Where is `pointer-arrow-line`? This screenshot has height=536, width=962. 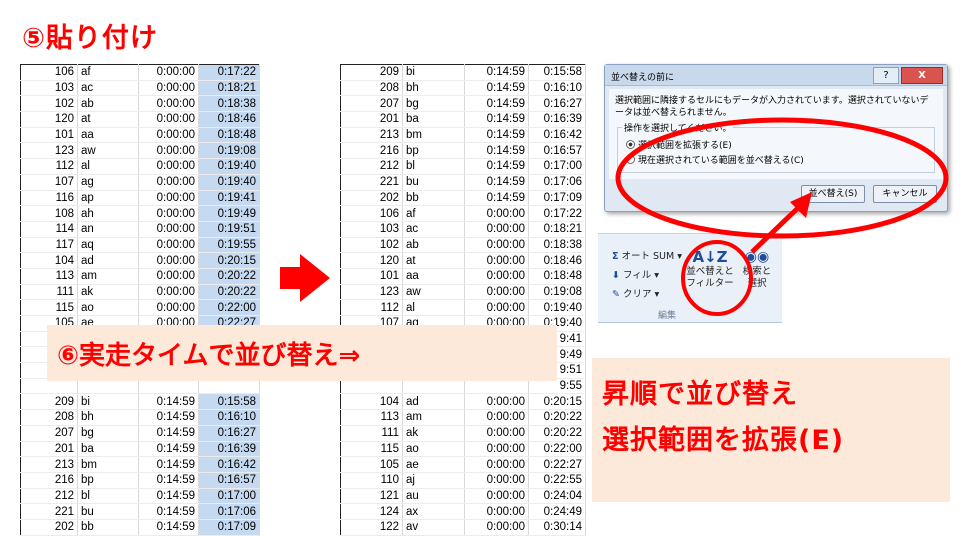 pointer-arrow-line is located at coordinates (776, 229).